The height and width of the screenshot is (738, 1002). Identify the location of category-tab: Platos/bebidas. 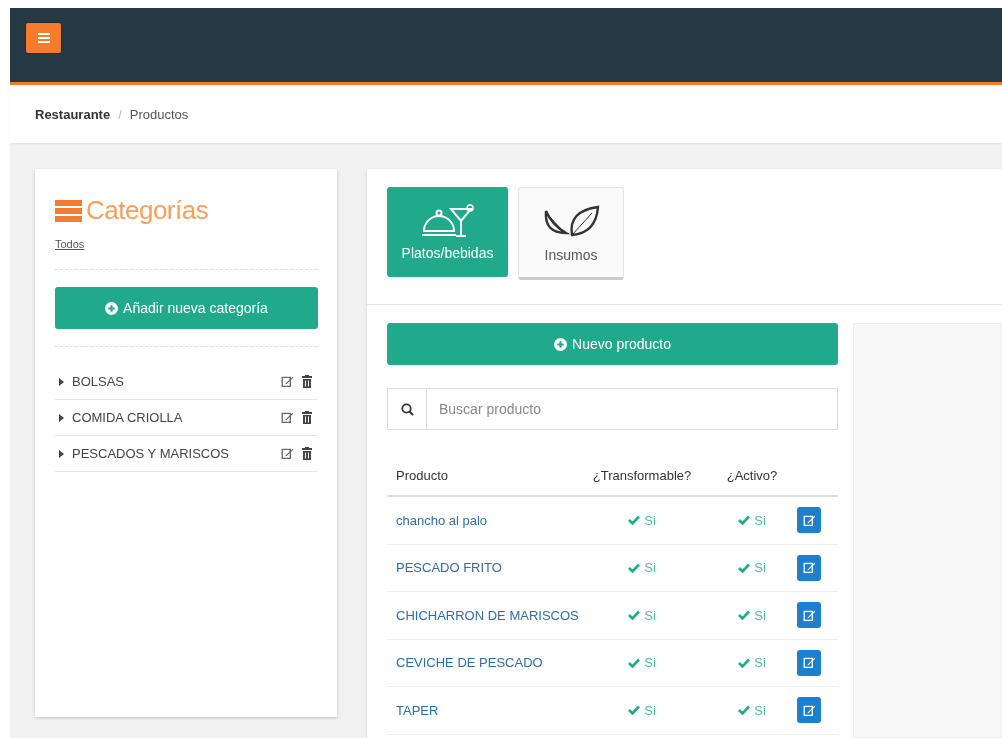
(447, 232).